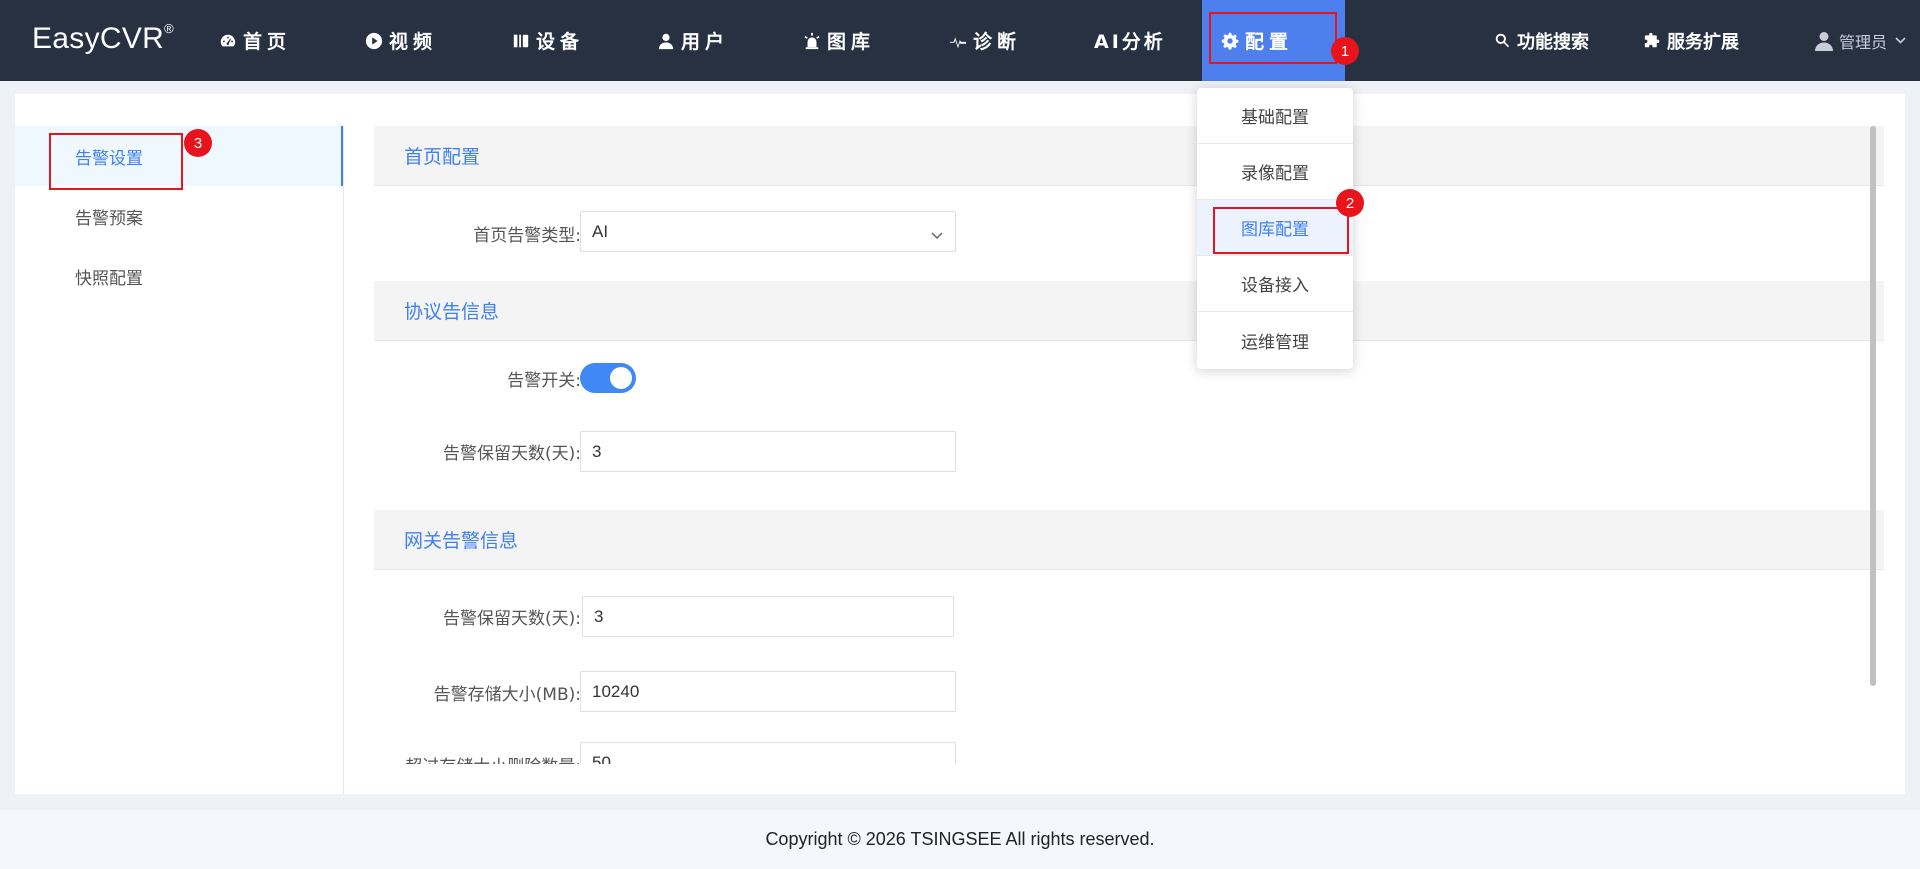 This screenshot has width=1920, height=869. I want to click on form-row-home-alarm-type: 首页告警类型: AI, so click(1129, 233).